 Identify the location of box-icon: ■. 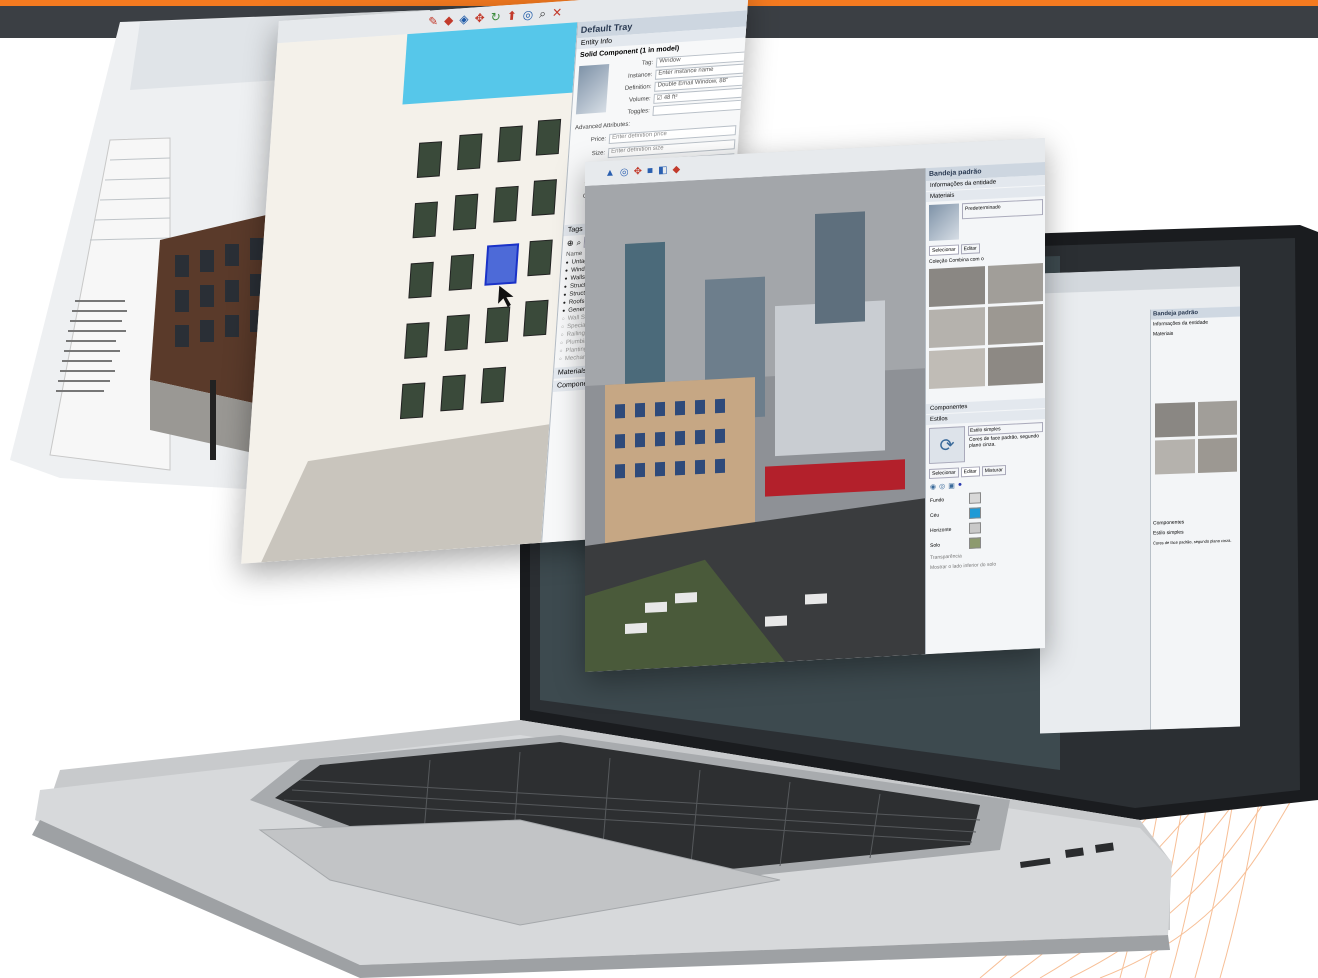
(650, 170).